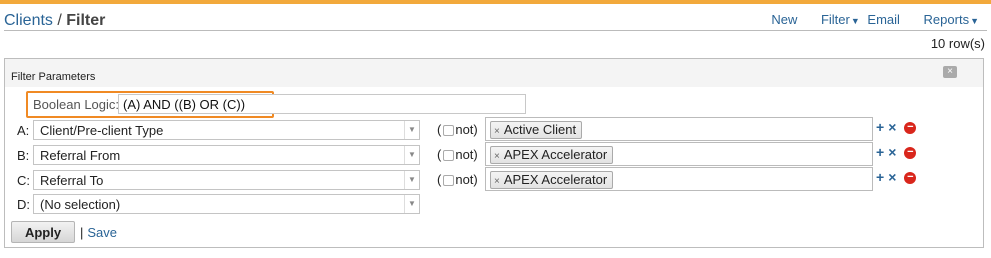  Describe the element at coordinates (54, 21) in the screenshot. I see `breadcrumb: Clients / Filter` at that location.